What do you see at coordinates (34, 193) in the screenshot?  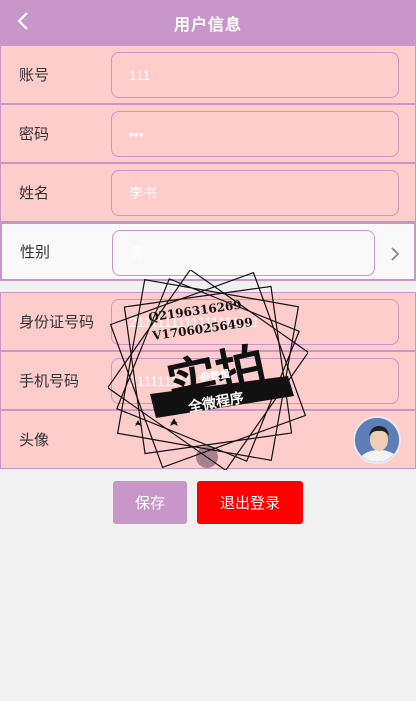 I see `name-label: 姓名` at bounding box center [34, 193].